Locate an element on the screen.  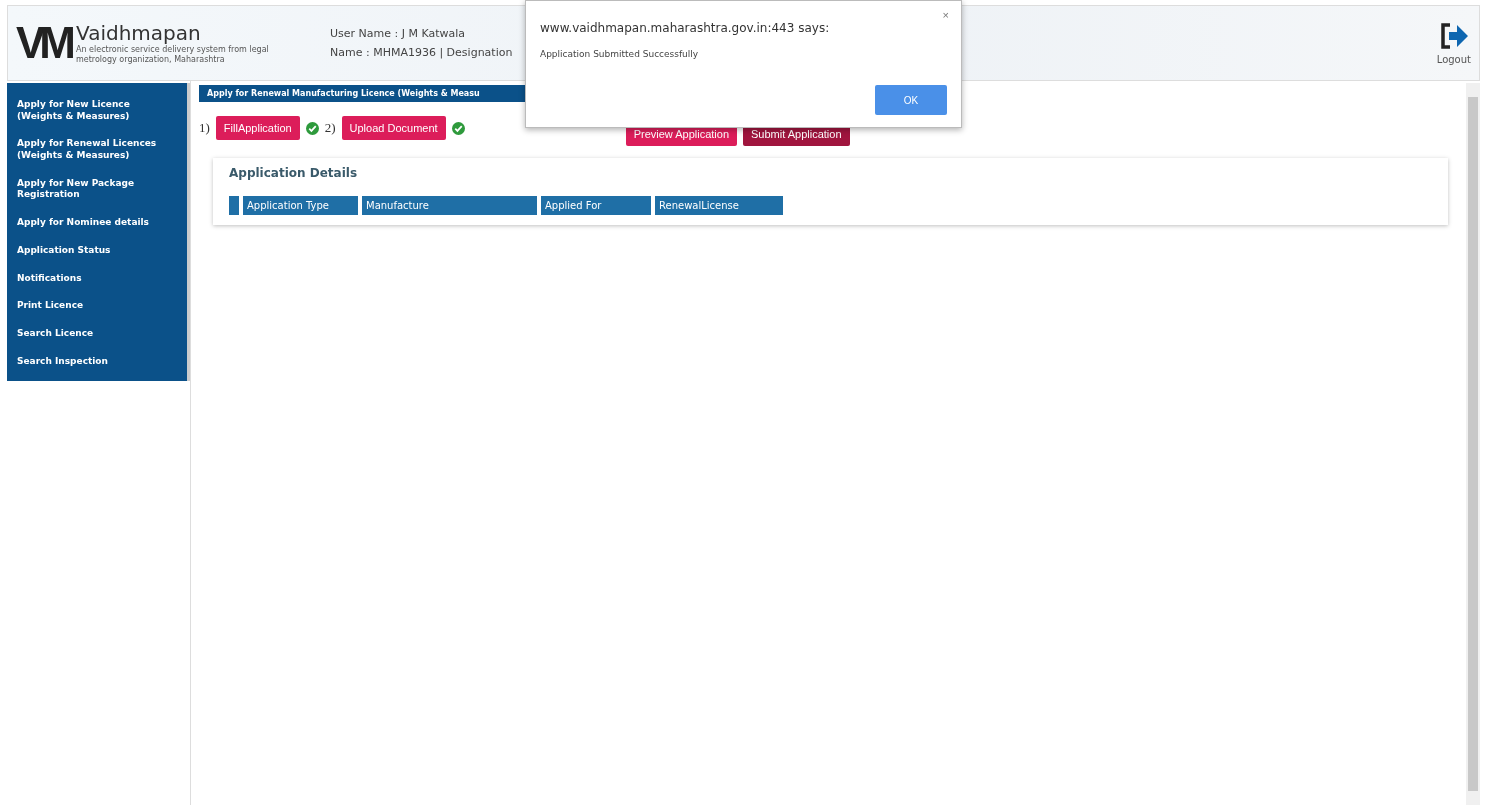
step-number: 2) is located at coordinates (330, 128).